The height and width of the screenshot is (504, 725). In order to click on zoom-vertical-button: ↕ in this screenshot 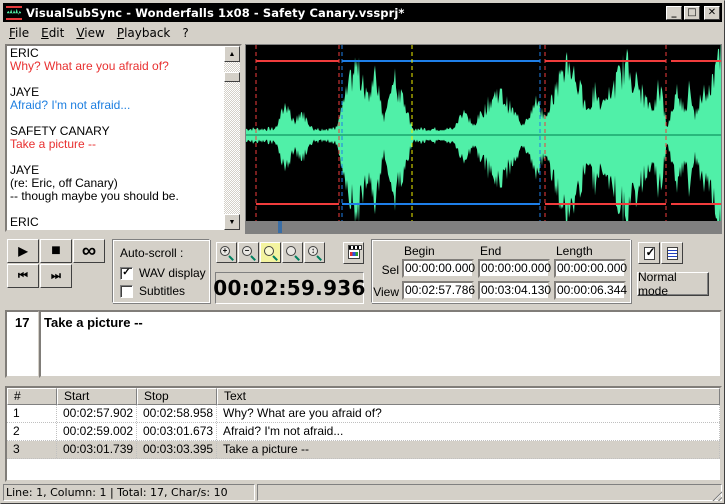, I will do `click(314, 252)`.